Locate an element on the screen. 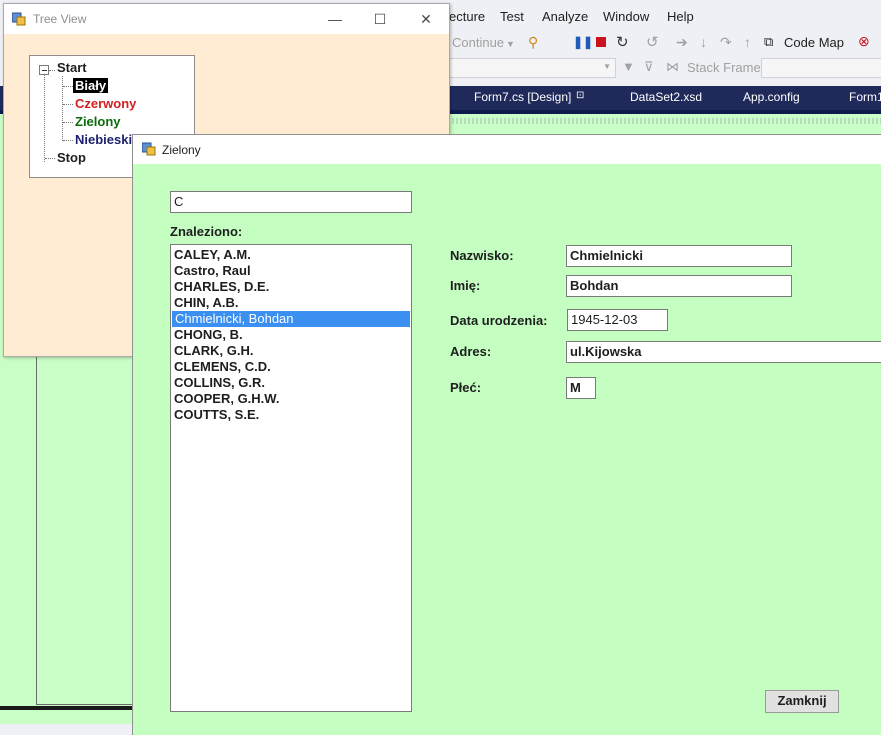 The image size is (881, 735). menu-analyze: Analyze is located at coordinates (565, 16).